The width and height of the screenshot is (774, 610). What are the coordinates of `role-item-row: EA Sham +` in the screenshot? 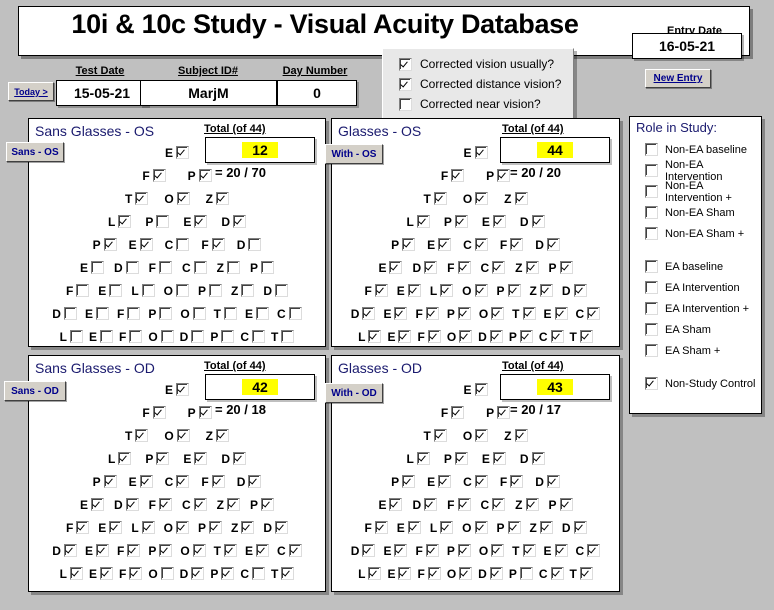 It's located at (695, 350).